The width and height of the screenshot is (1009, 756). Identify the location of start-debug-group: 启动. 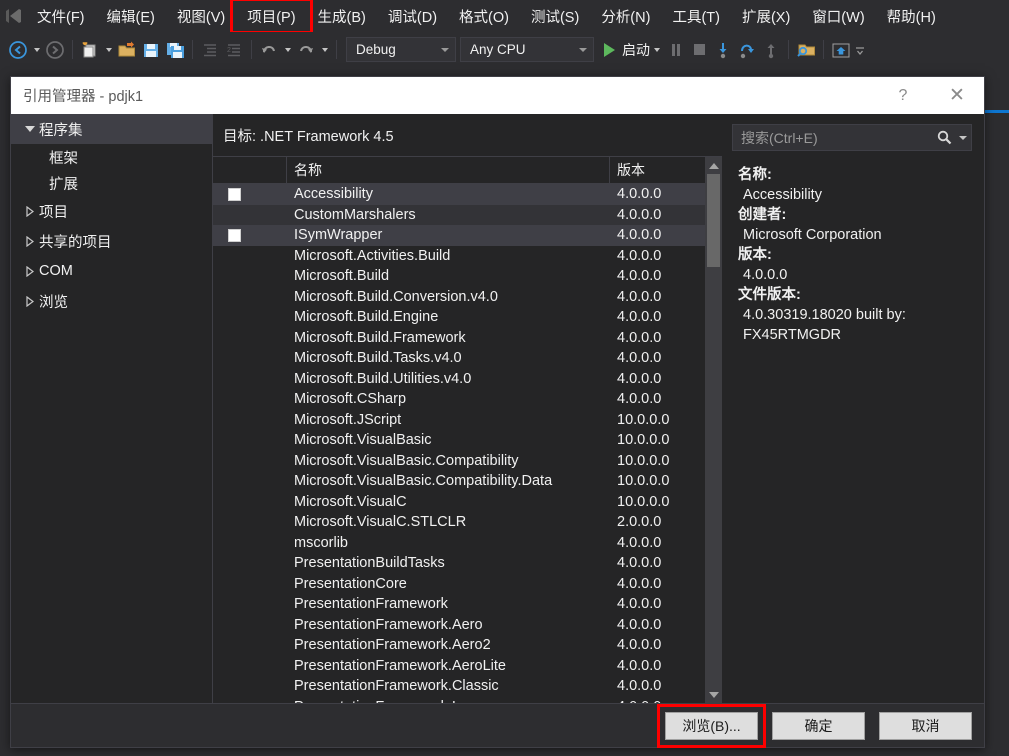
(633, 50).